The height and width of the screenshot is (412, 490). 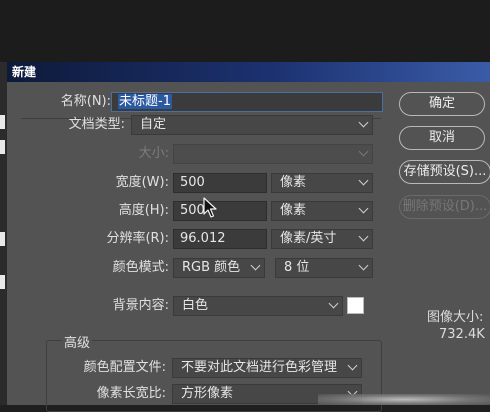 I want to click on name-input: 未标题-1, so click(x=247, y=102).